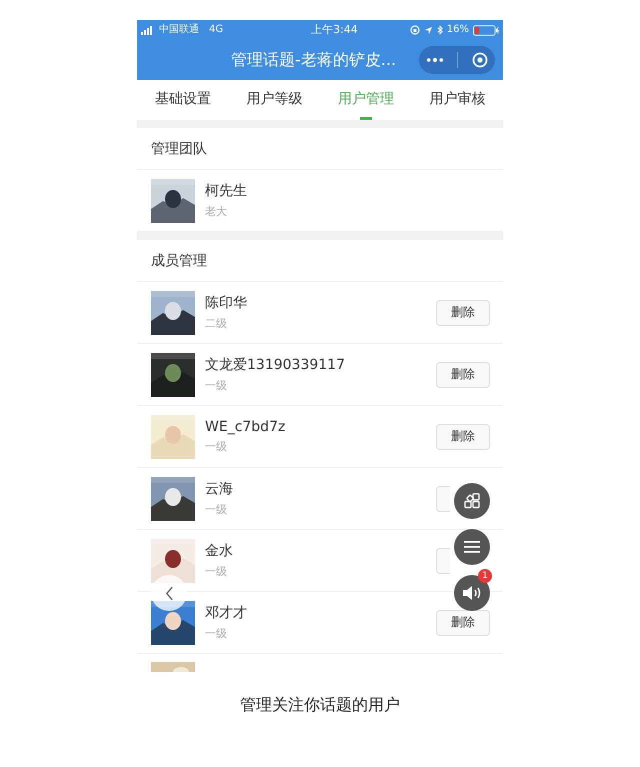 This screenshot has width=640, height=767. What do you see at coordinates (480, 60) in the screenshot?
I see `close-icon` at bounding box center [480, 60].